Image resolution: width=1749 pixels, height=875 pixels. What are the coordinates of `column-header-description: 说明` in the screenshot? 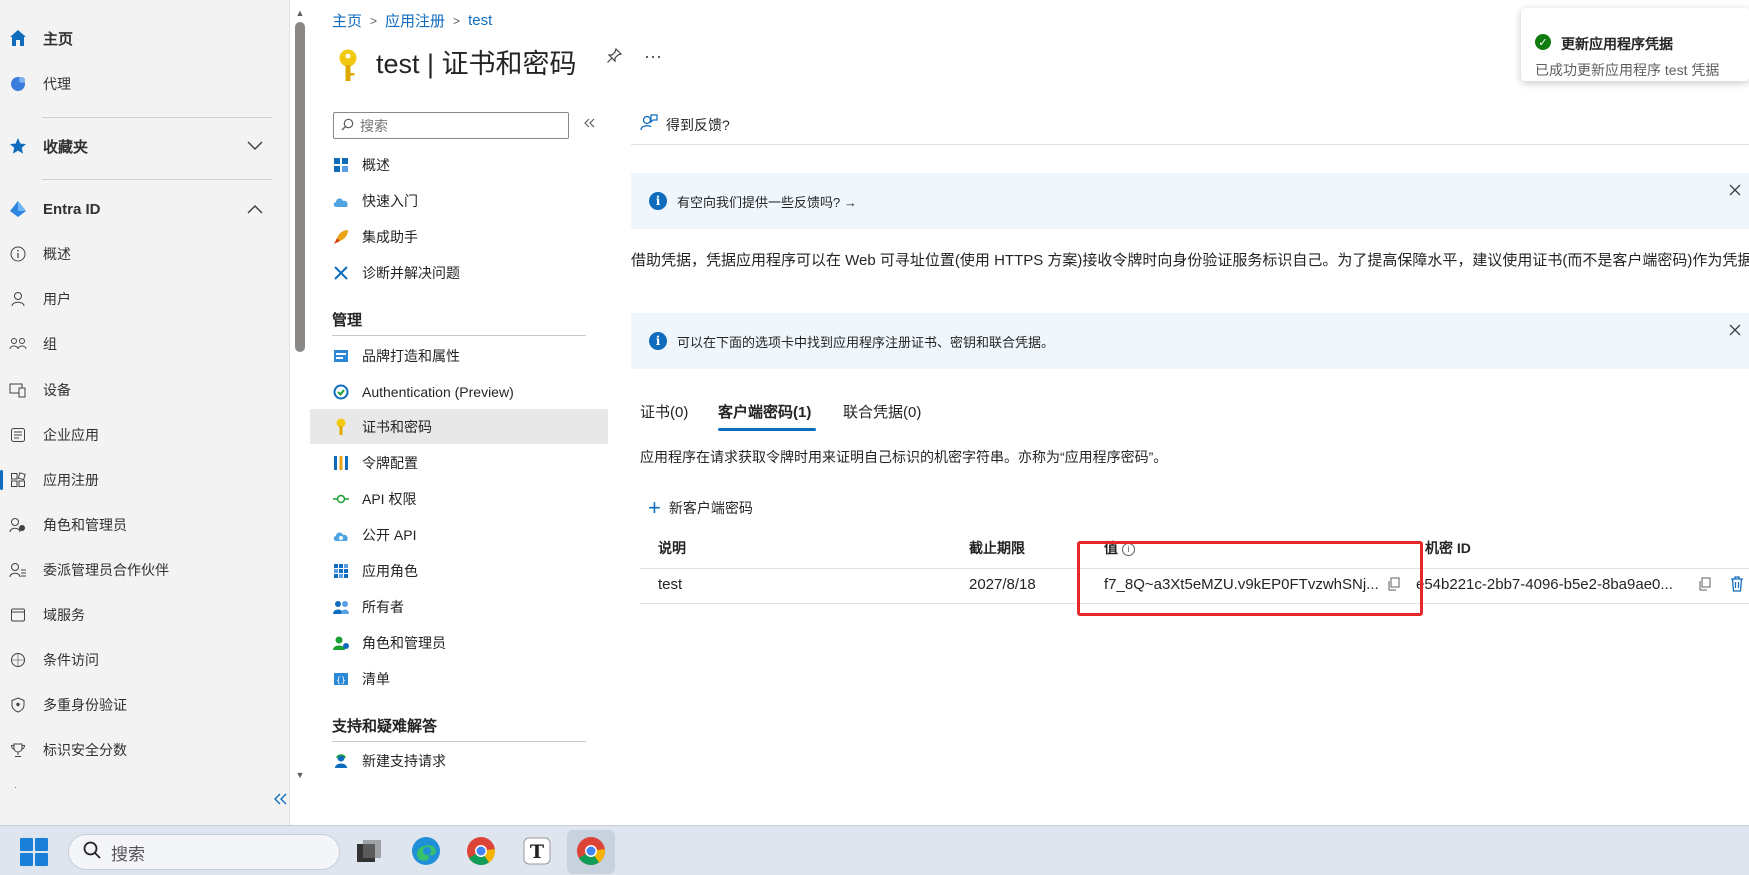 It's located at (672, 548).